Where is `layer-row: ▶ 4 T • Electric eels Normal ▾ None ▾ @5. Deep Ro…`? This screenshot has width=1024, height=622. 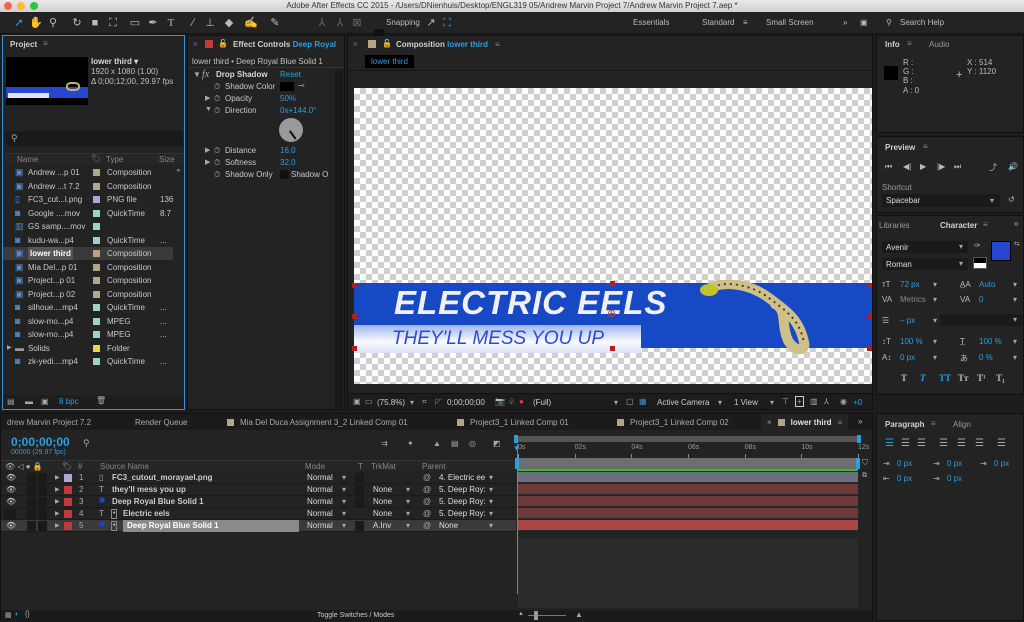
layer-row: ▶ 4 T • Electric eels Normal ▾ None ▾ @5. Deep Ro… is located at coordinates (258, 514).